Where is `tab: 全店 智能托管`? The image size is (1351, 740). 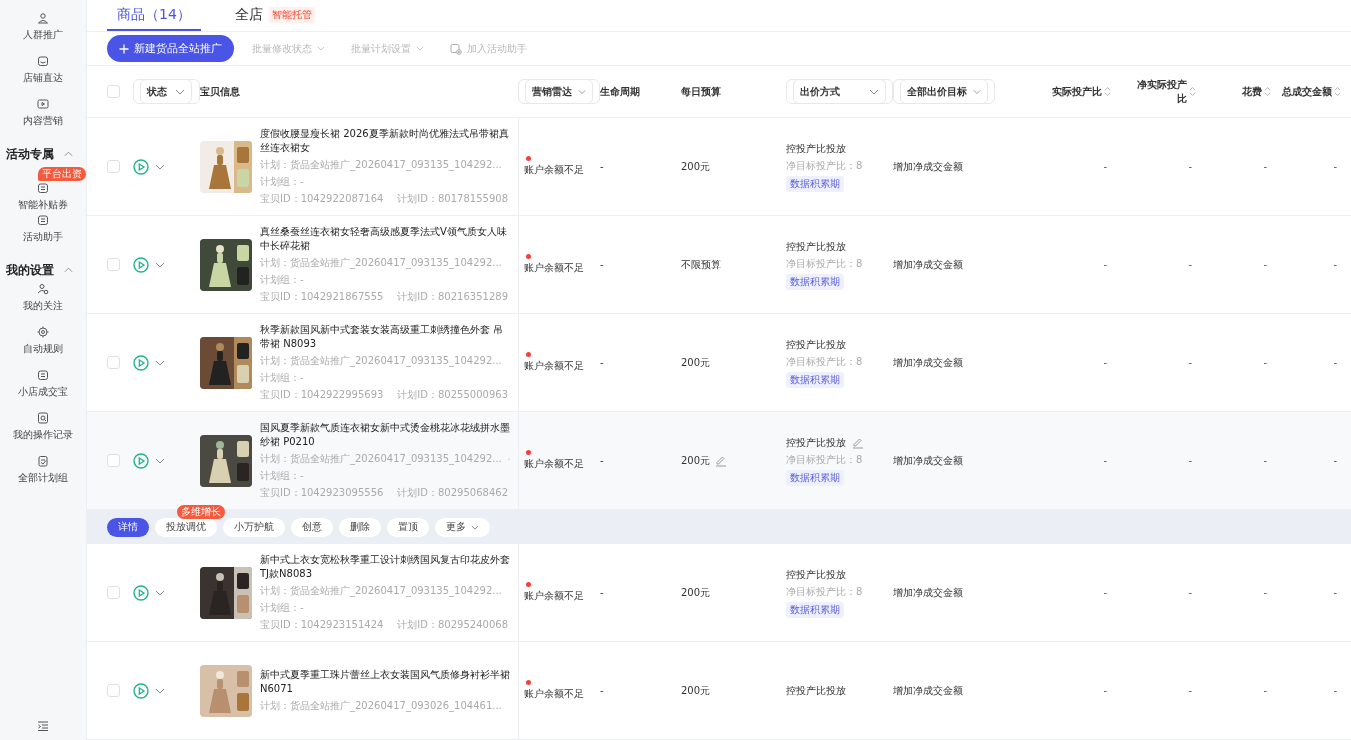 tab: 全店 智能托管 is located at coordinates (274, 16).